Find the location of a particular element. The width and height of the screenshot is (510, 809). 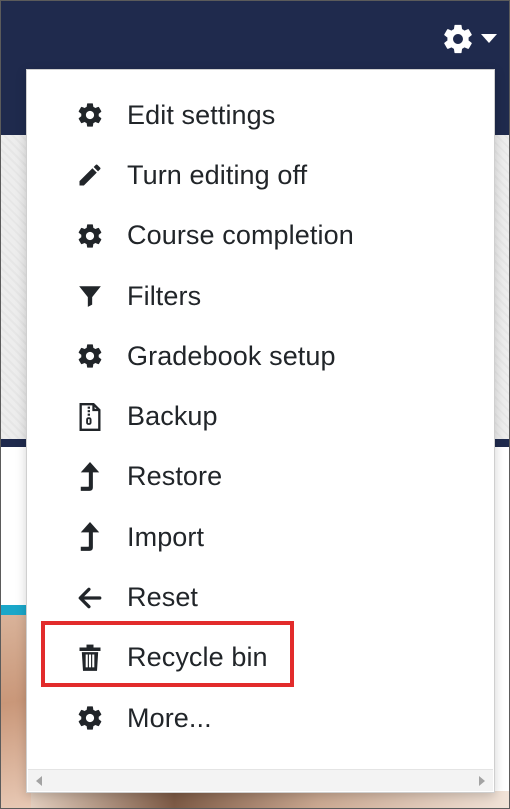

menu-item-turn-editing-off: Turn editing off is located at coordinates (260, 175).